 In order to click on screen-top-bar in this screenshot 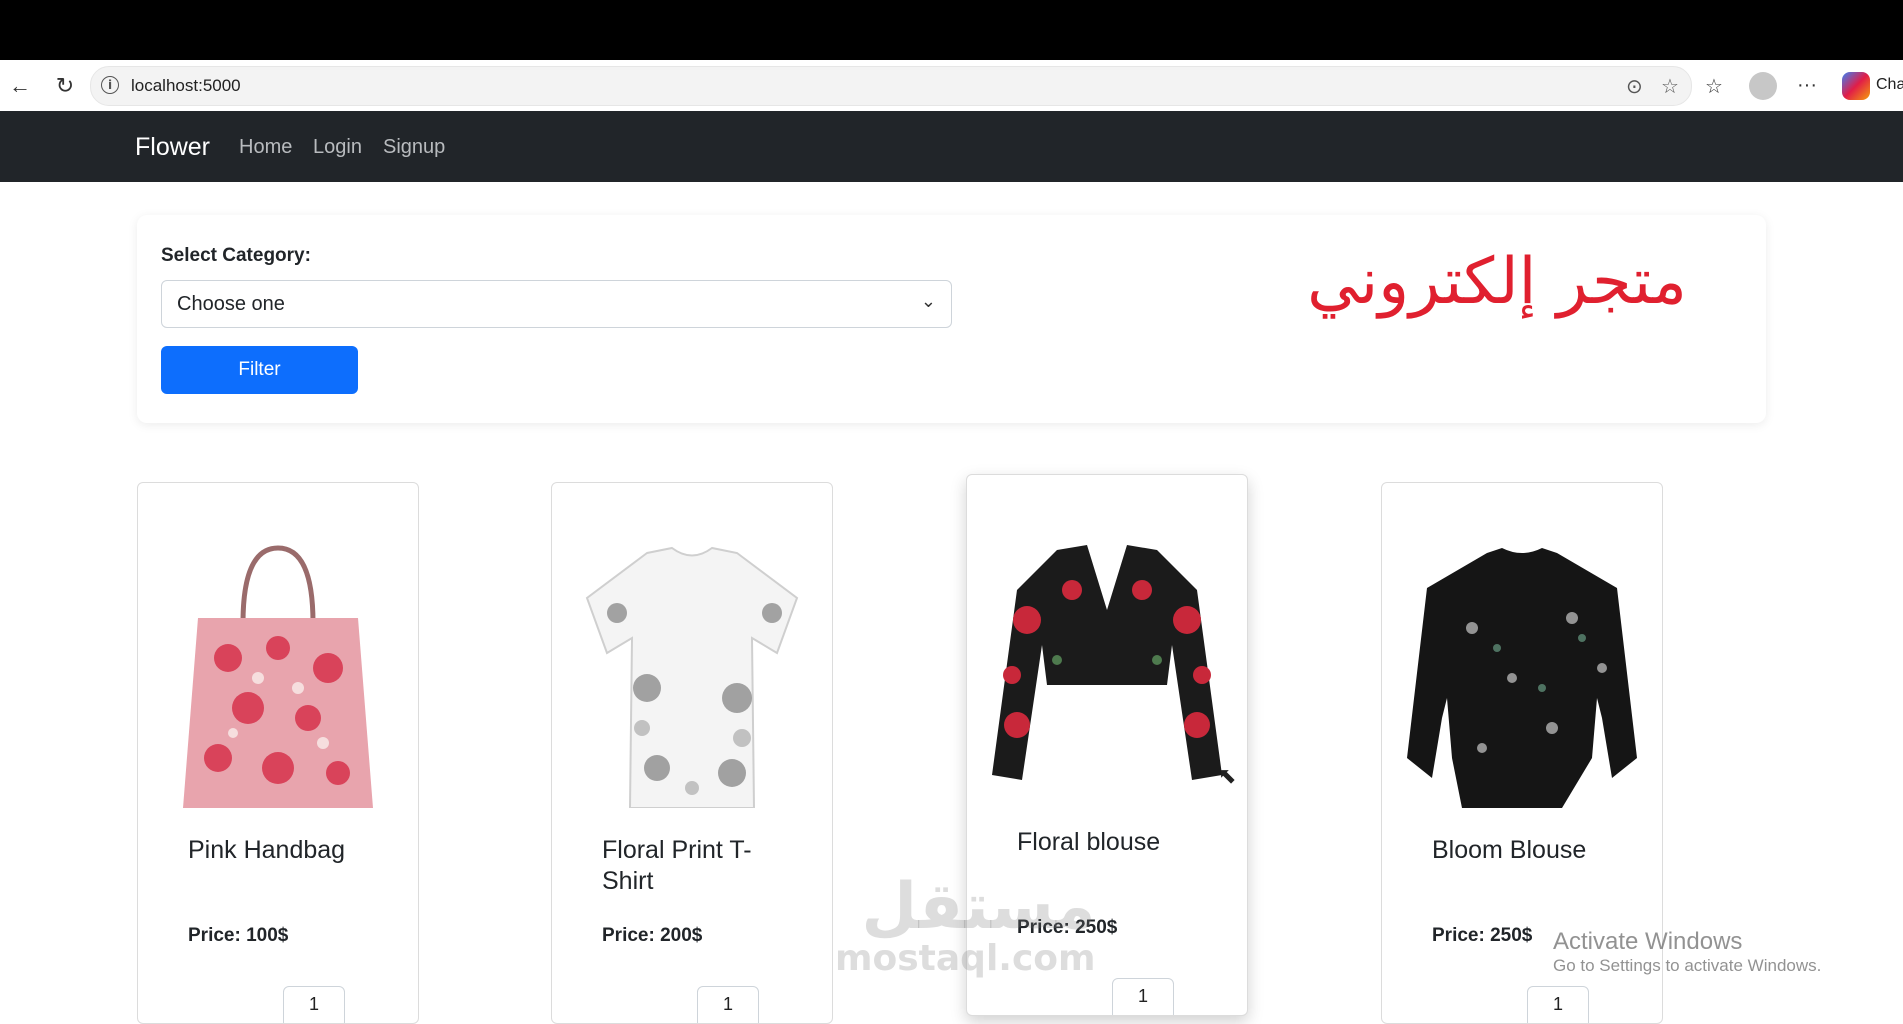, I will do `click(951, 30)`.